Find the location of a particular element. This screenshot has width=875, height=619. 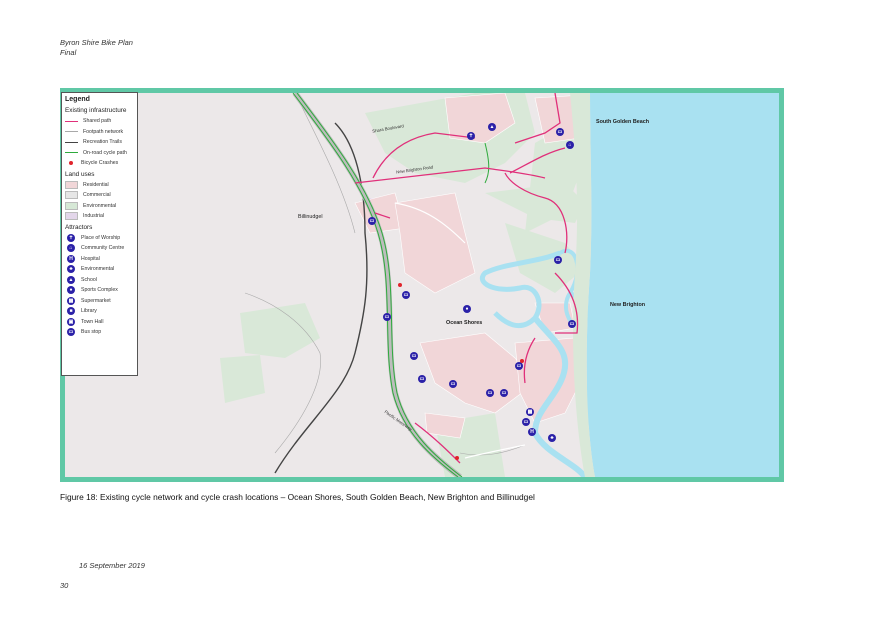

legend-item-shared-path: Shared path is located at coordinates (99, 121).